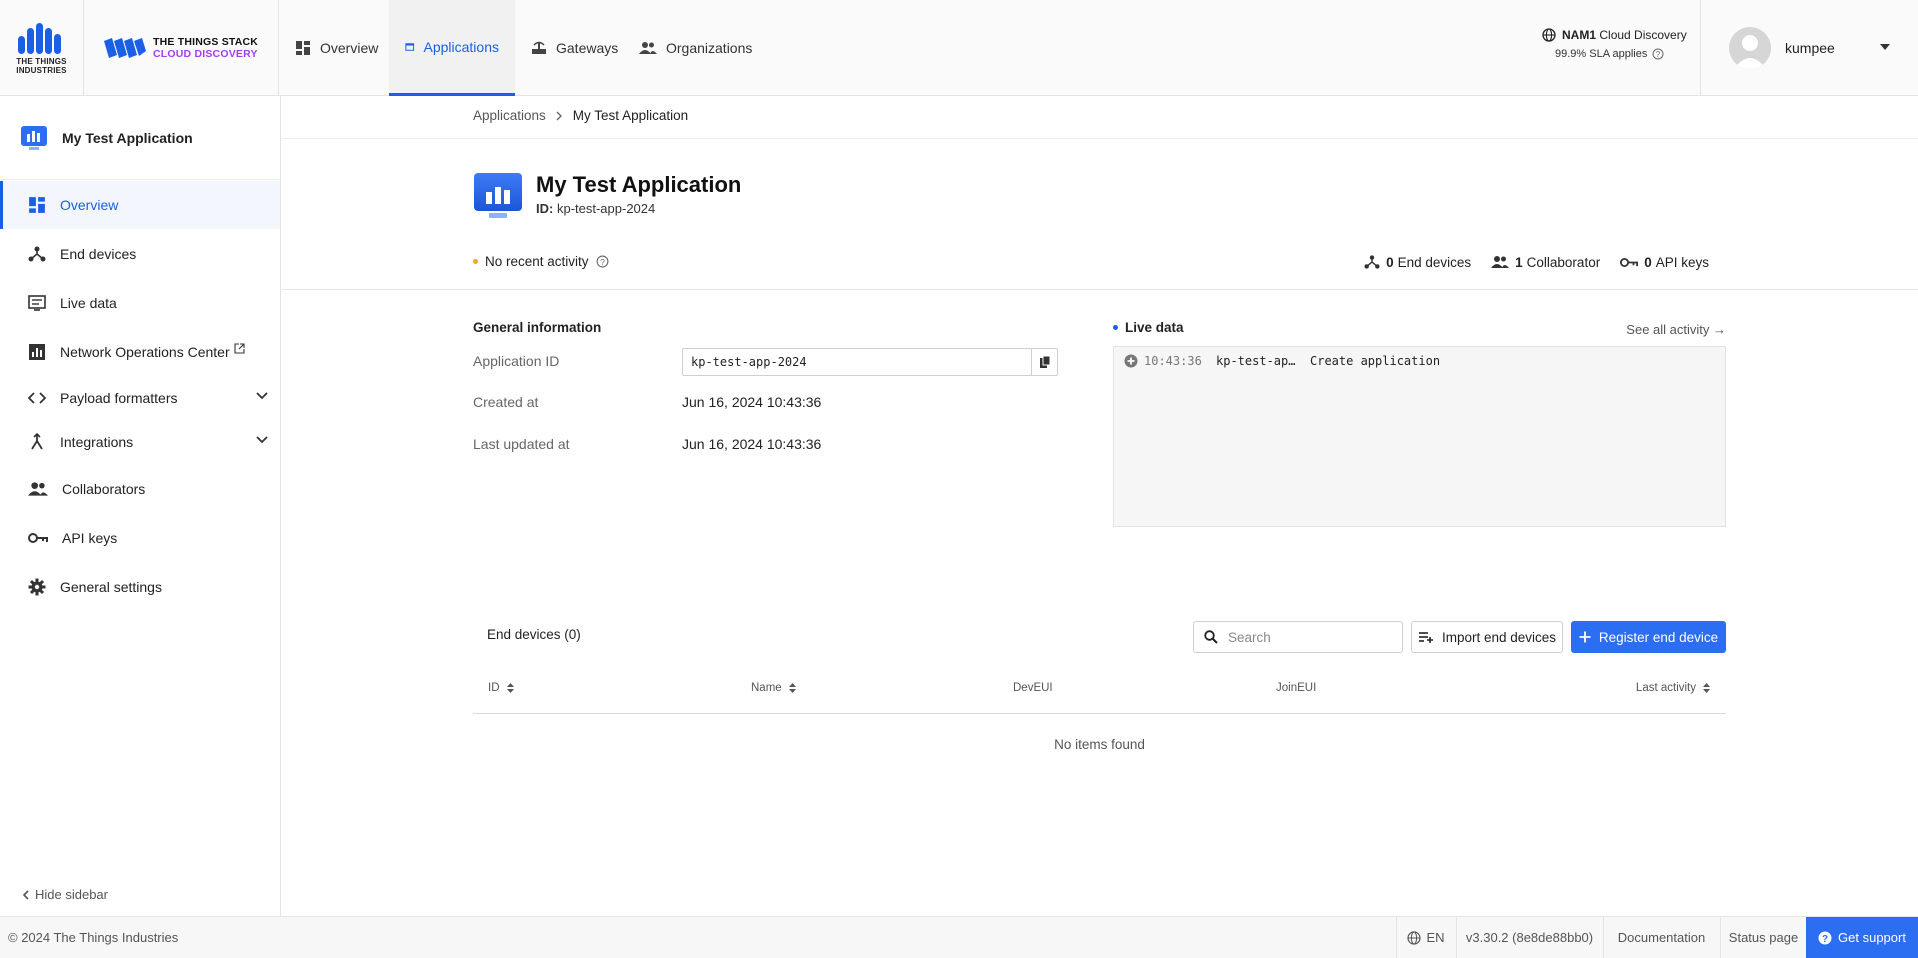  I want to click on chevron-left-icon, so click(25, 894).